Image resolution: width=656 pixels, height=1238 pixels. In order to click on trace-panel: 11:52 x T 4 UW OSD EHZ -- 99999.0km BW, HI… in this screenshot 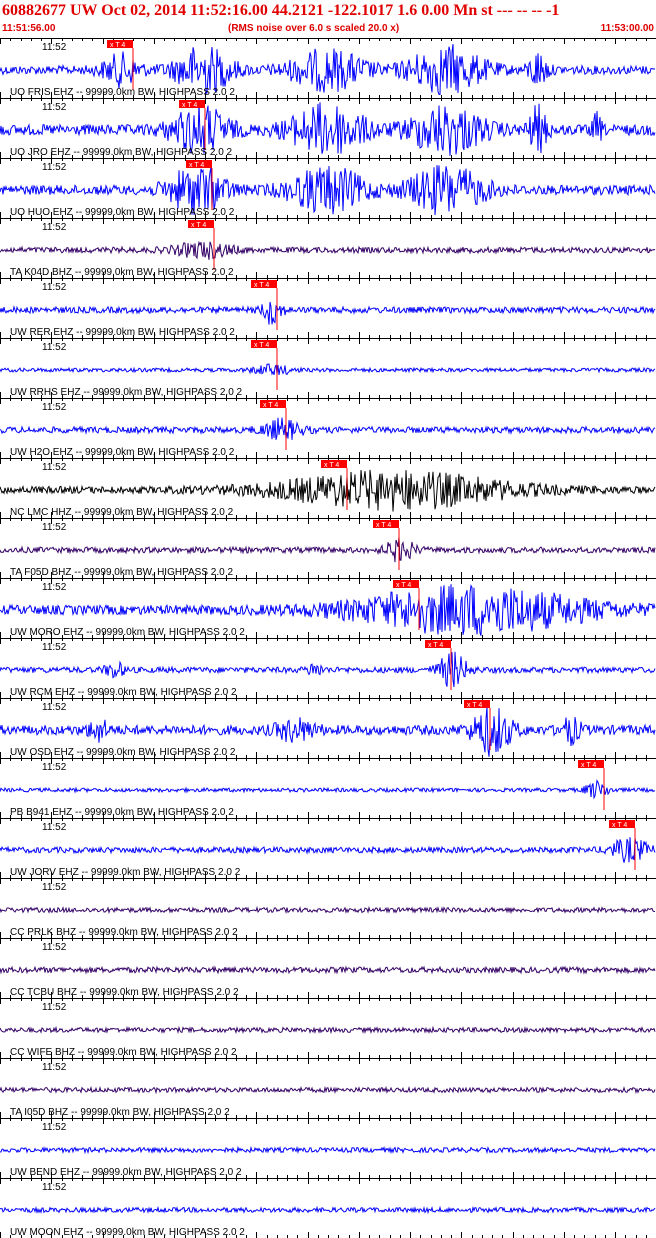, I will do `click(328, 728)`.